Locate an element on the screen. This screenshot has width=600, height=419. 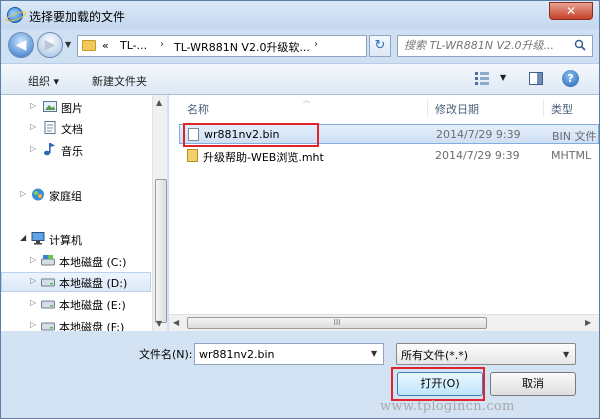
nav-item-pictures: ▷ 图片 is located at coordinates (76, 107).